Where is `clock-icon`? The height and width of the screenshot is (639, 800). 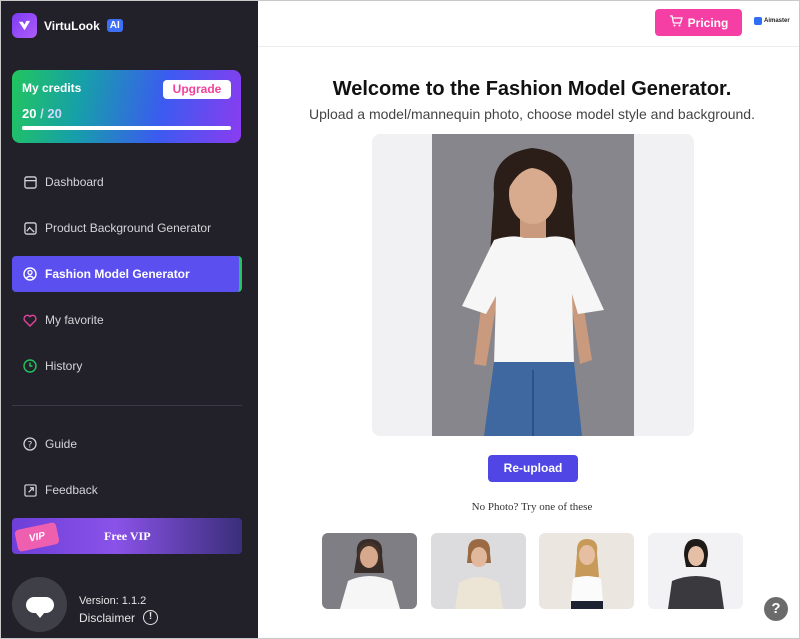 clock-icon is located at coordinates (30, 366).